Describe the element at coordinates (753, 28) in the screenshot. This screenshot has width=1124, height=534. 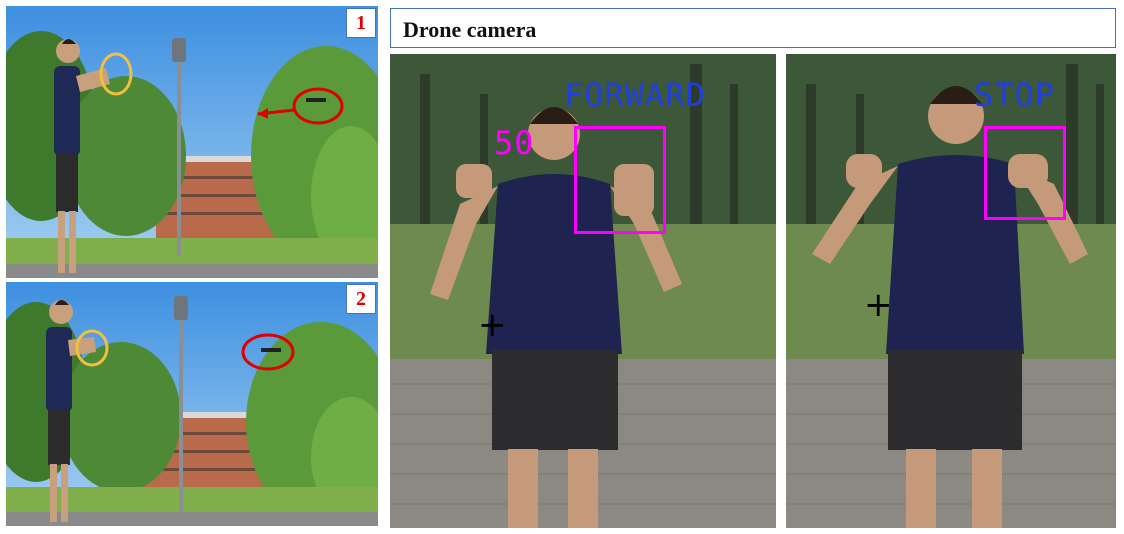
I see `drone-camera-header: Drone camera` at that location.